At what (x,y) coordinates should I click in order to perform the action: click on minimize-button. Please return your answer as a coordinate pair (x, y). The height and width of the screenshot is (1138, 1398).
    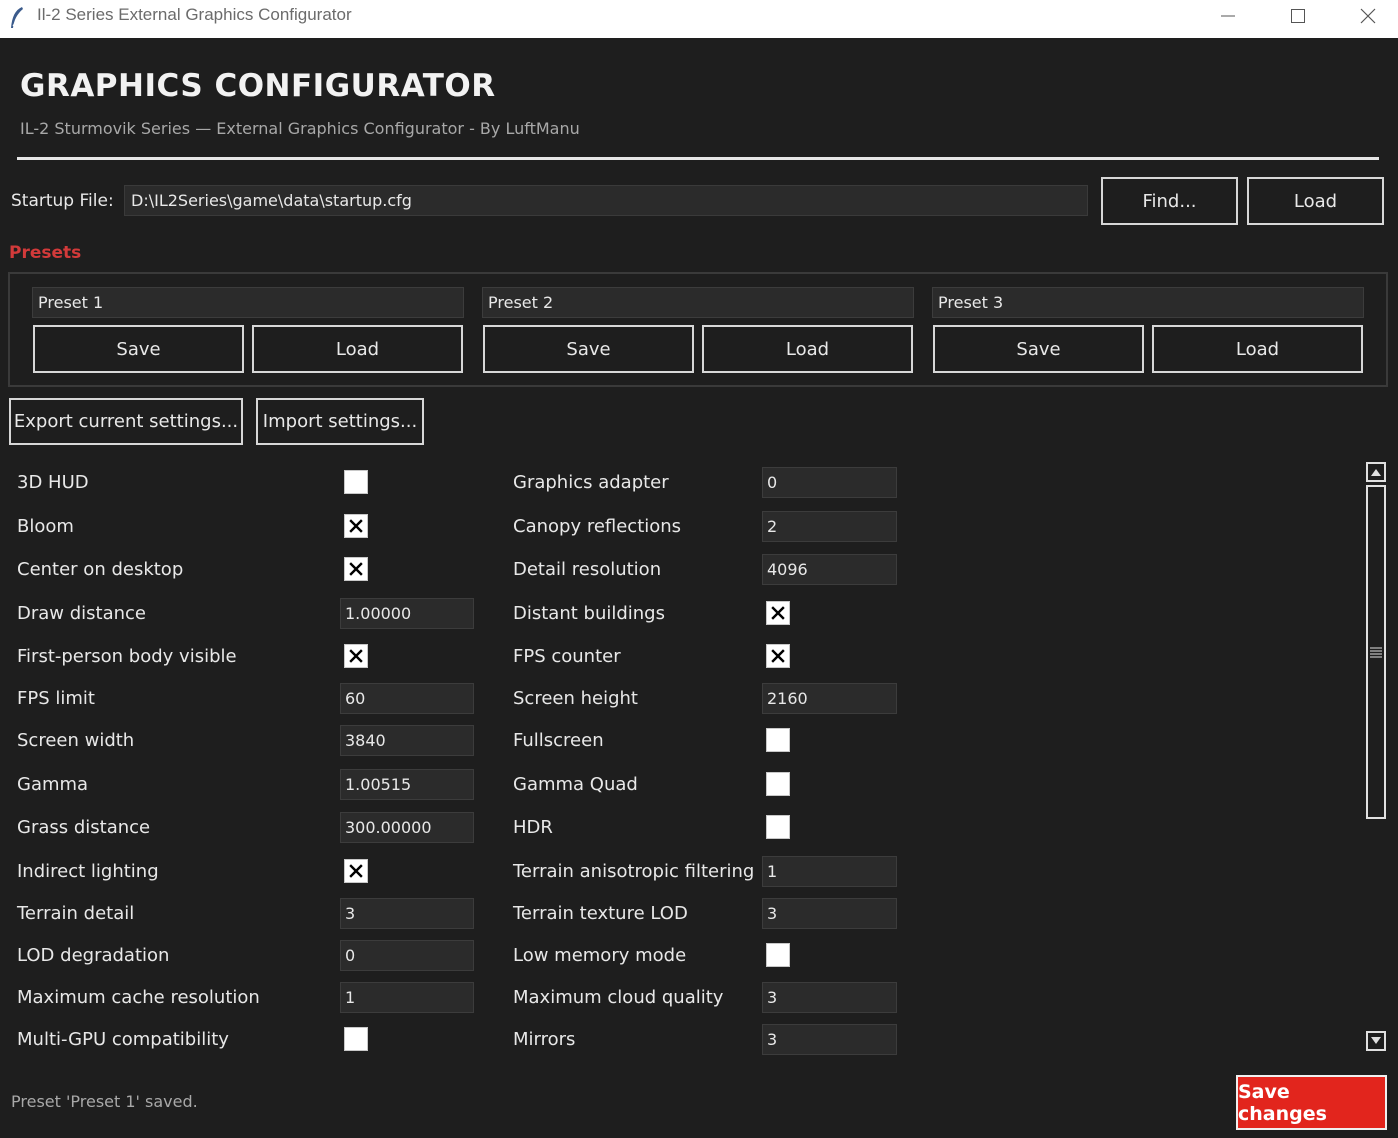
    Looking at the image, I should click on (1228, 16).